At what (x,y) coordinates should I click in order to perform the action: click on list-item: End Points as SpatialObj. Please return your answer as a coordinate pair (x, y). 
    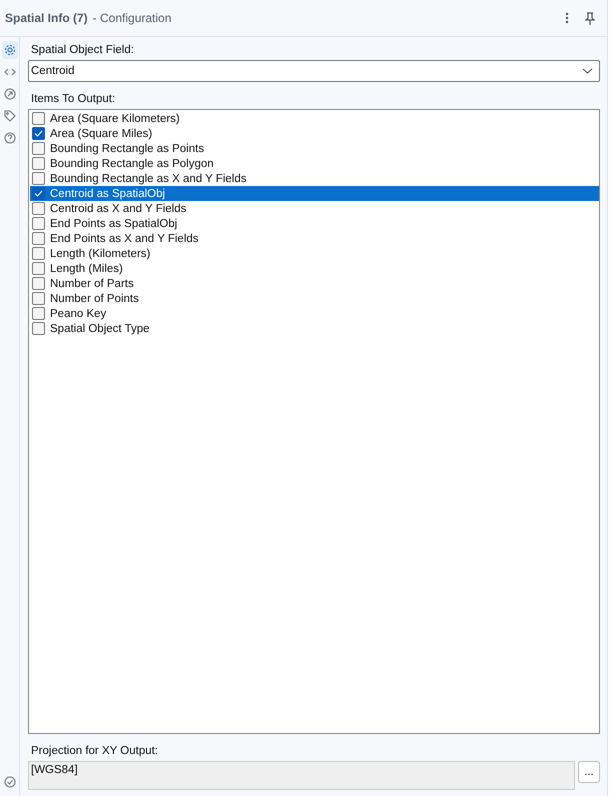
    Looking at the image, I should click on (314, 223).